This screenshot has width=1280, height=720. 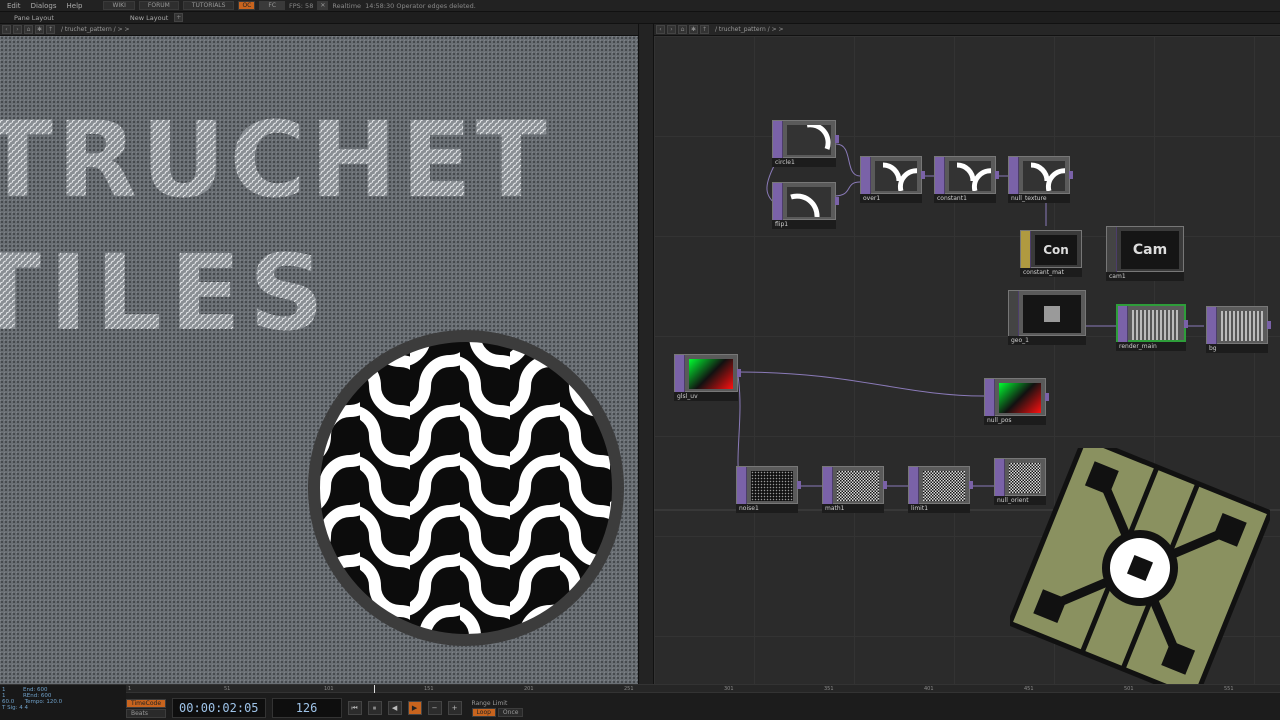 I want to click on pause-icon: ⏸, so click(x=374, y=708).